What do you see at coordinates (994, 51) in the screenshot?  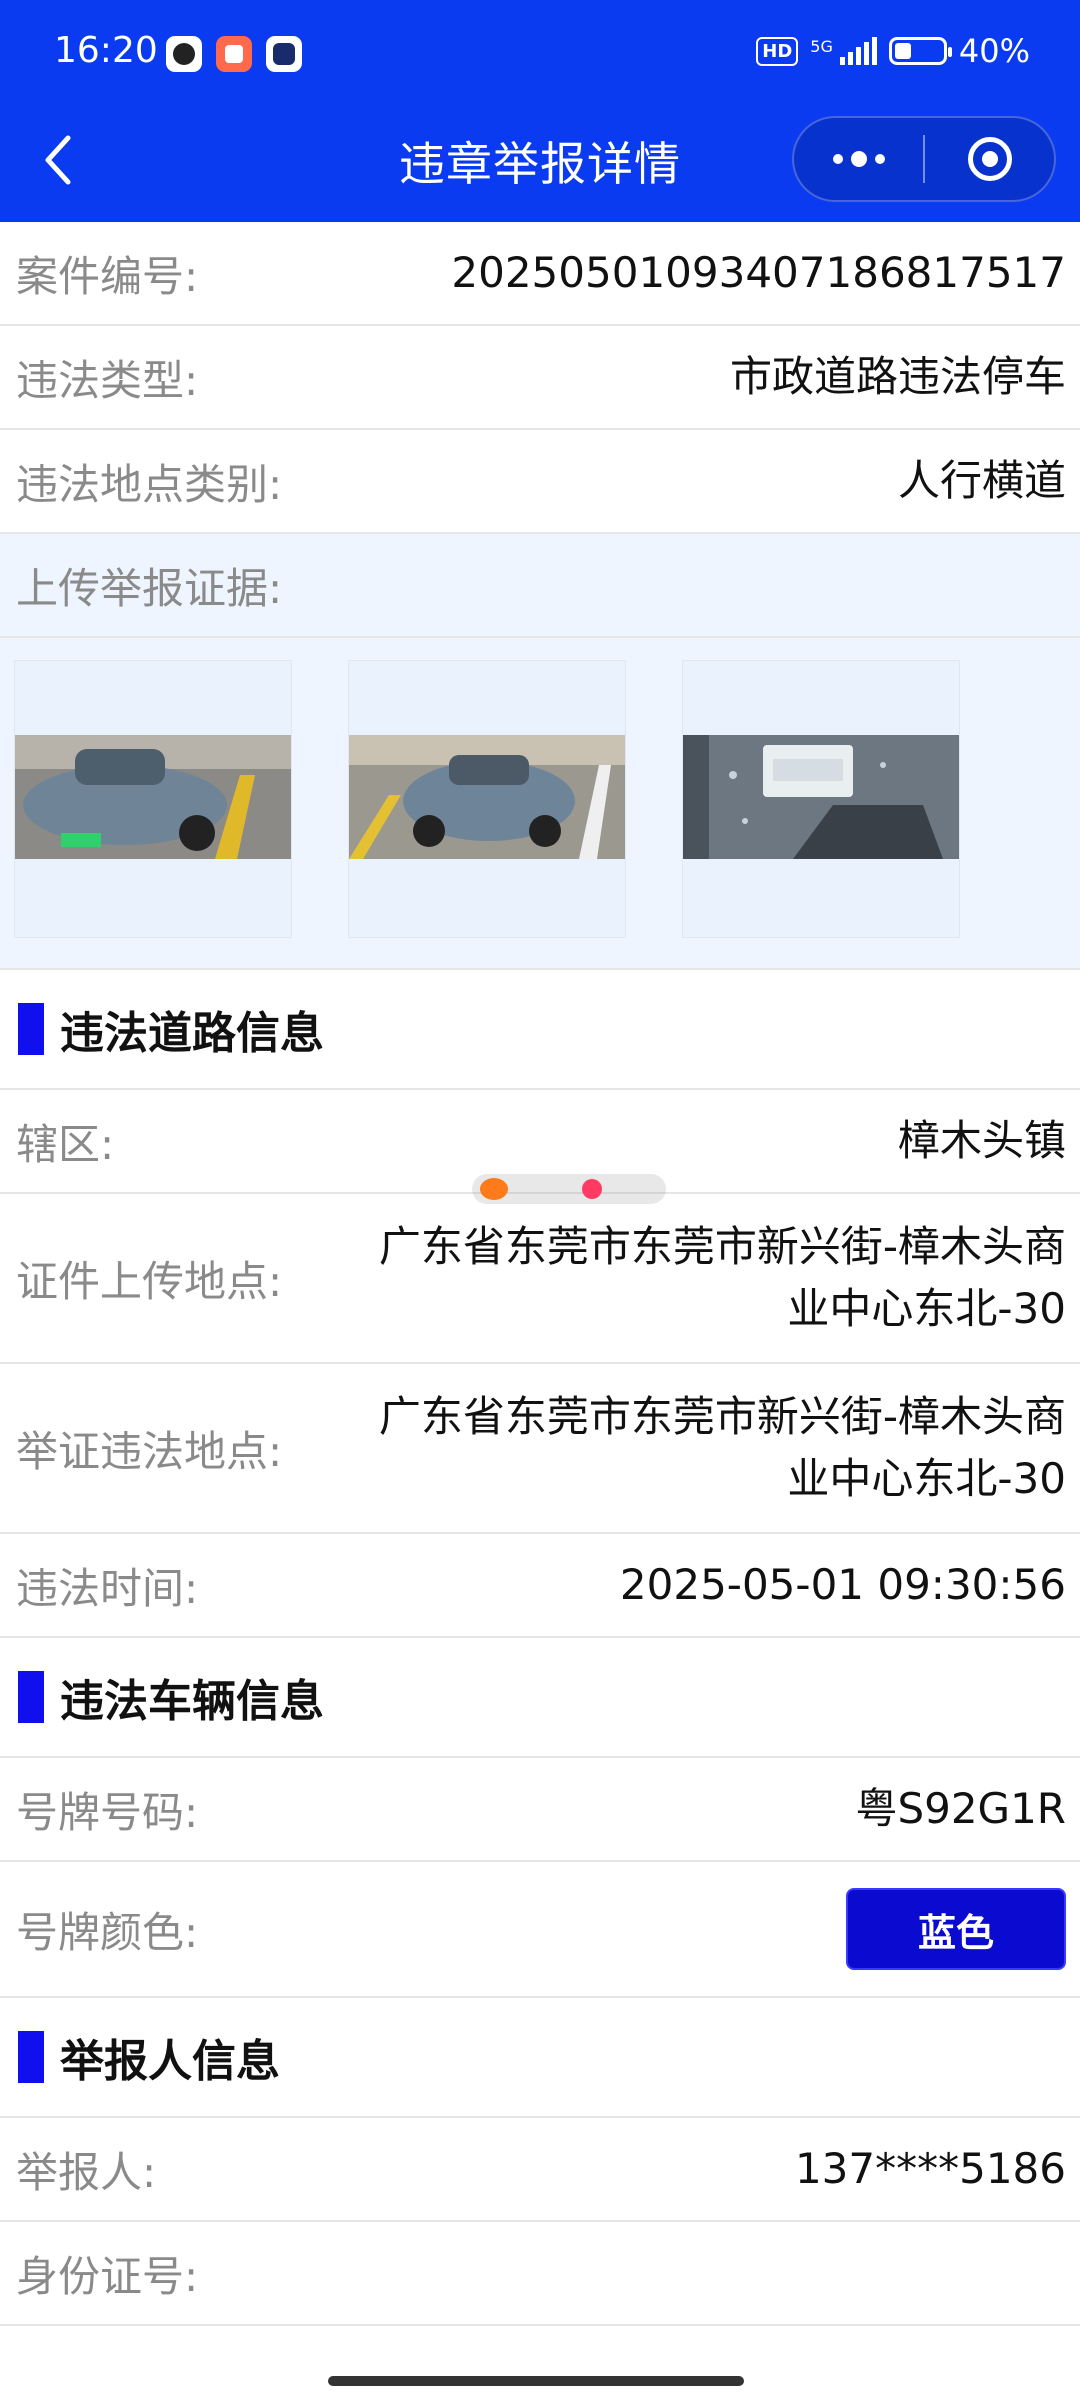 I see `battery-percent: 40%` at bounding box center [994, 51].